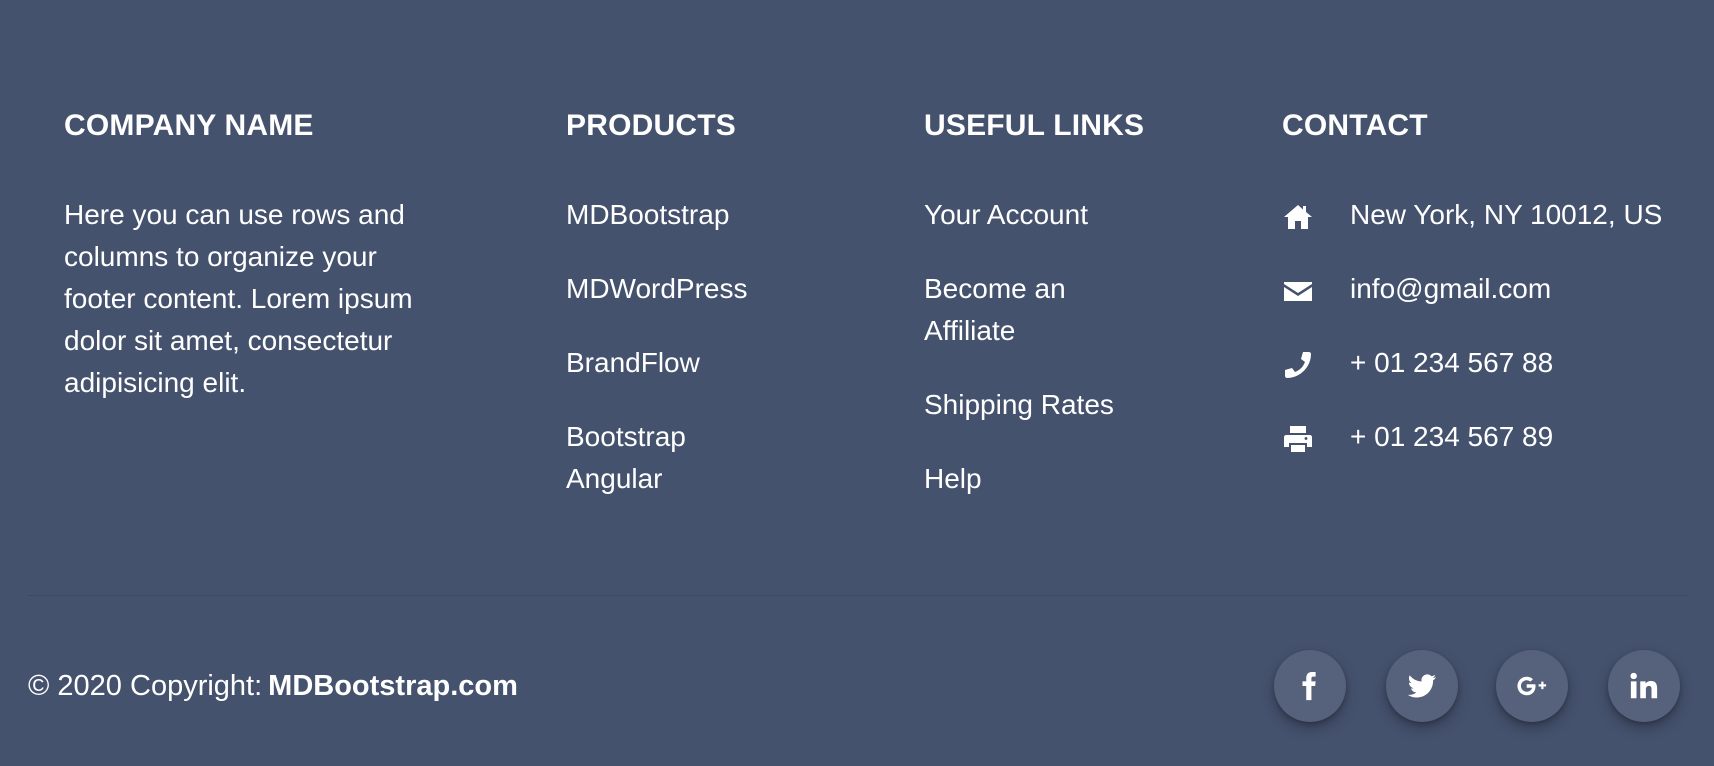 The height and width of the screenshot is (766, 1714). What do you see at coordinates (641, 458) in the screenshot?
I see `product-link-bootstrap-angular: Bootstrap Angular` at bounding box center [641, 458].